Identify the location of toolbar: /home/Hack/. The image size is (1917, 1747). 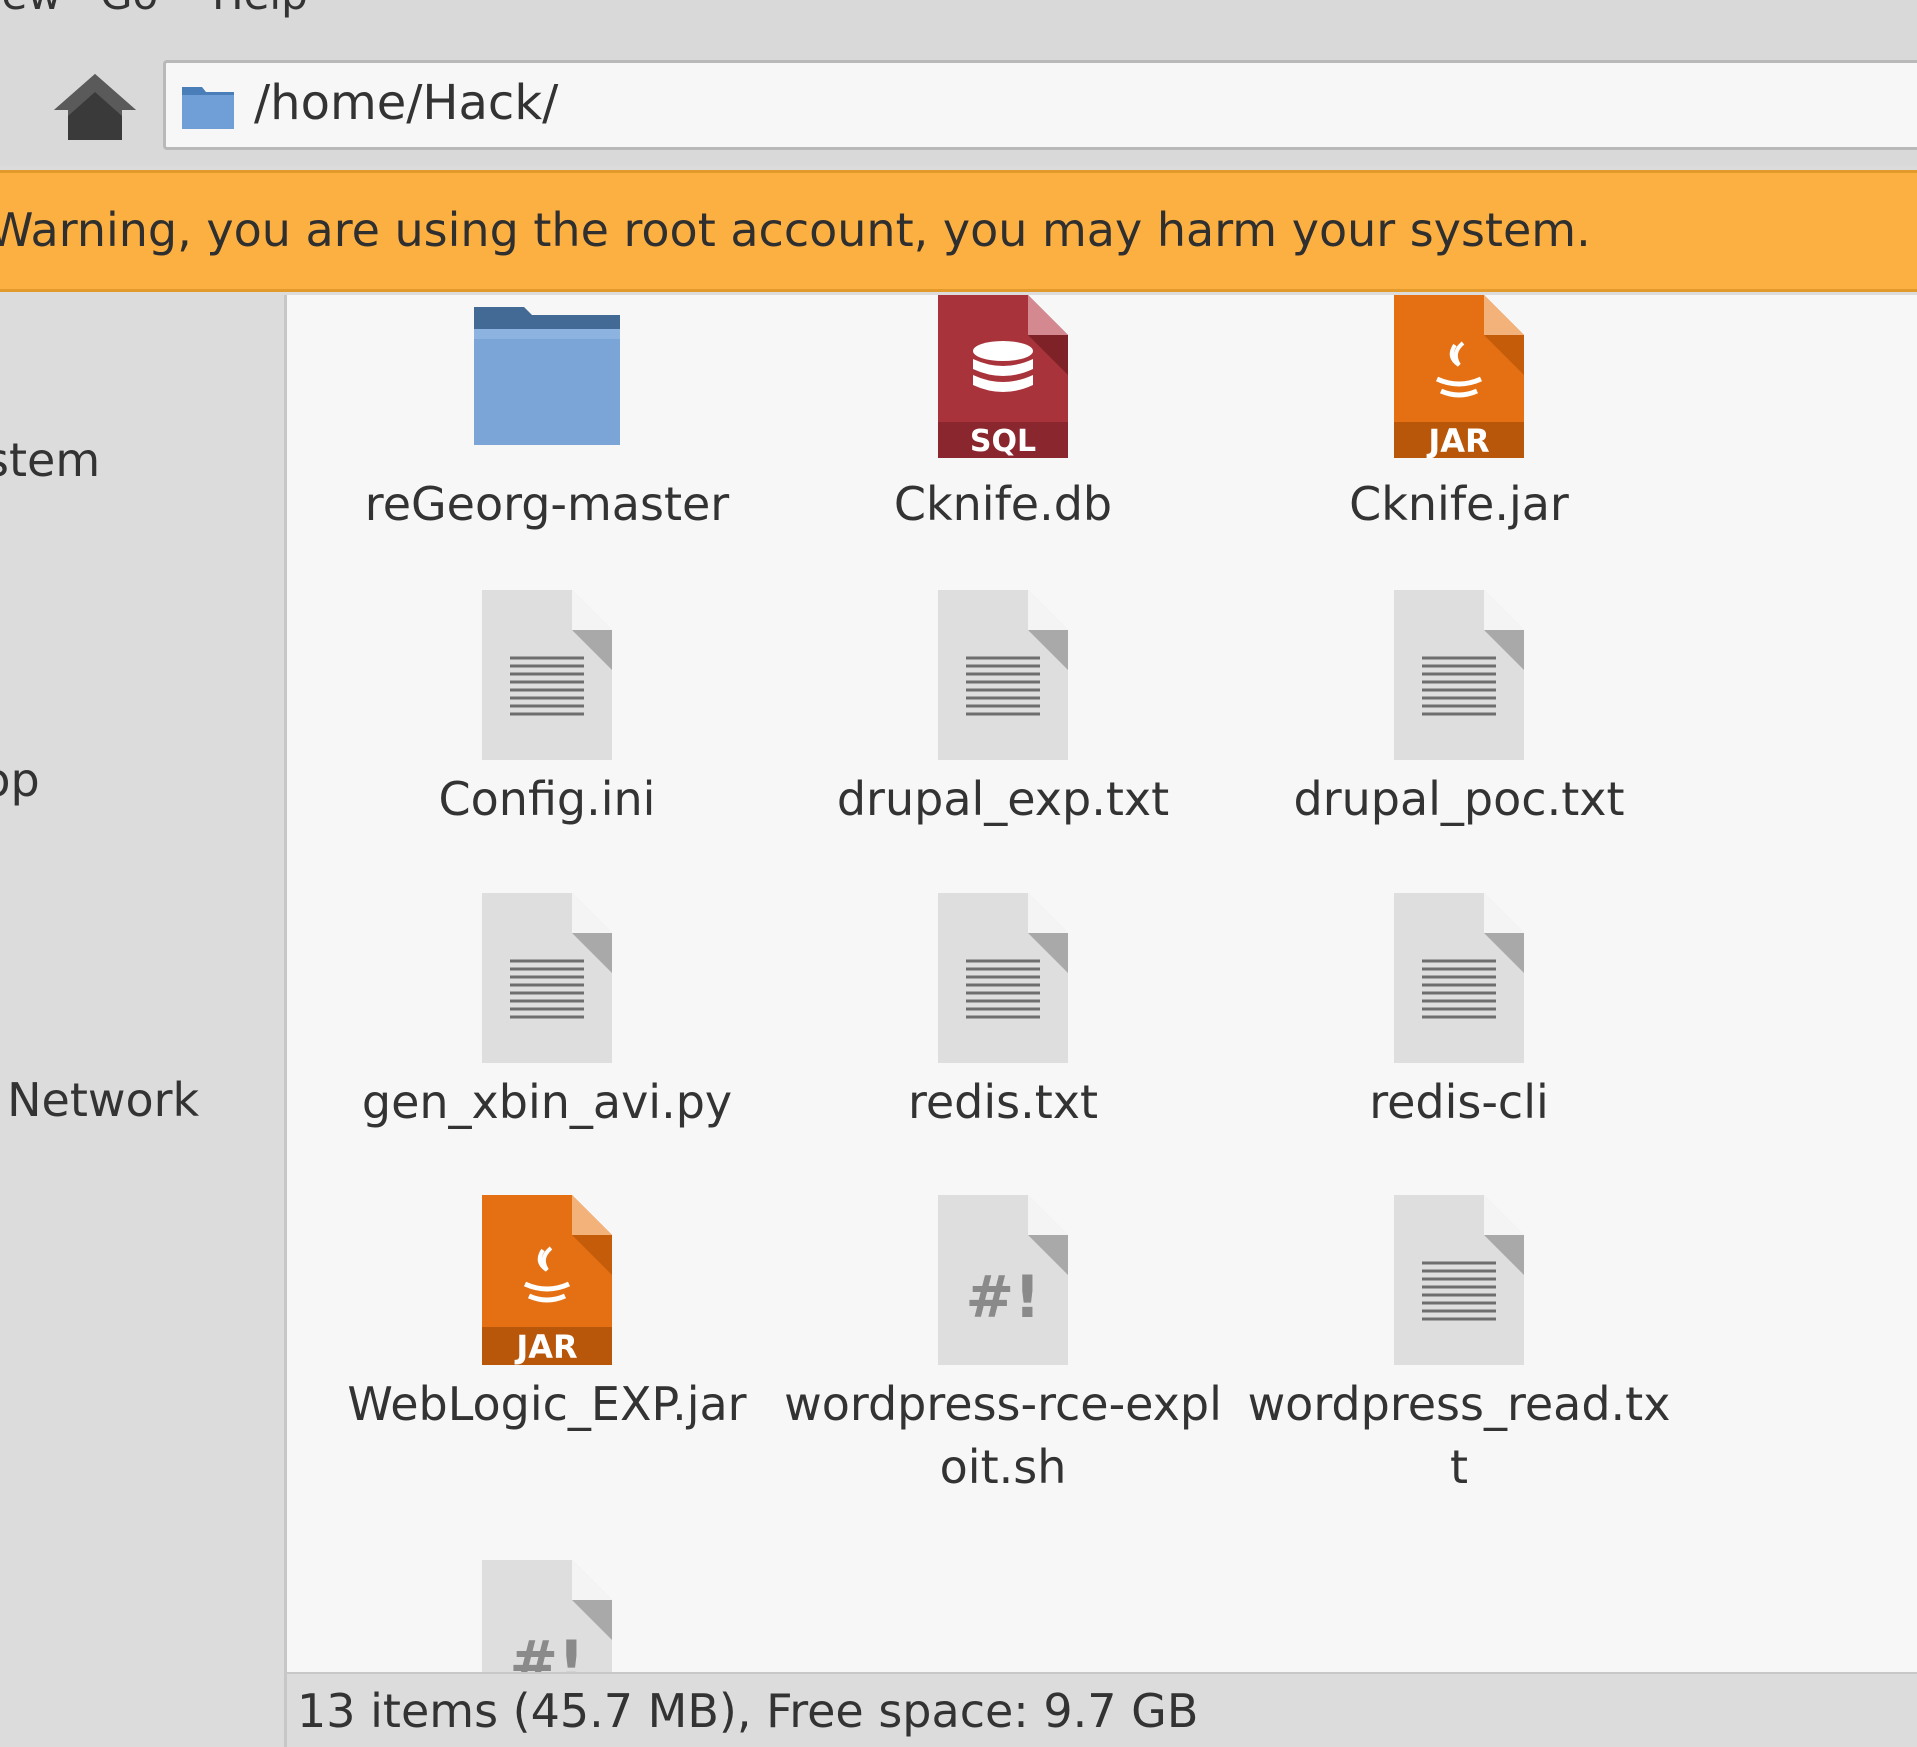
(958, 107).